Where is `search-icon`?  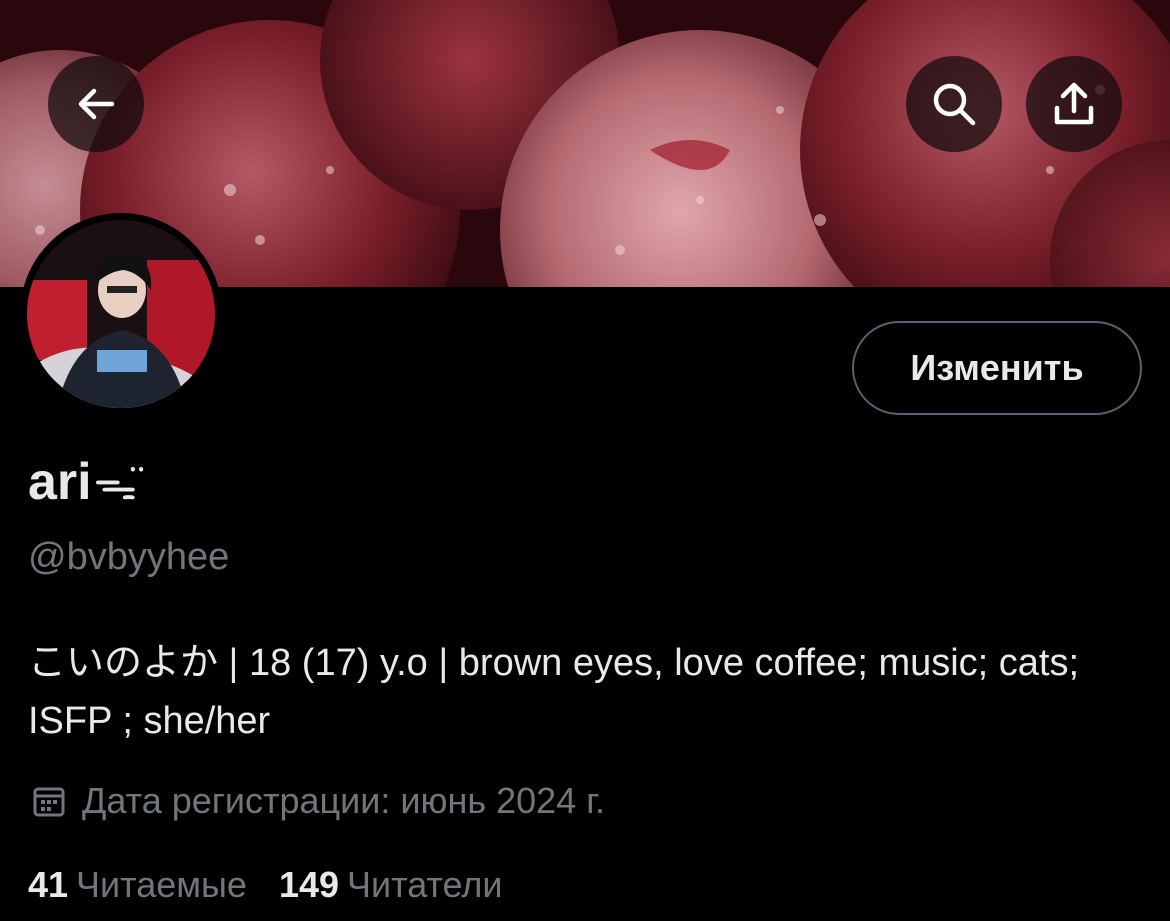
search-icon is located at coordinates (954, 104).